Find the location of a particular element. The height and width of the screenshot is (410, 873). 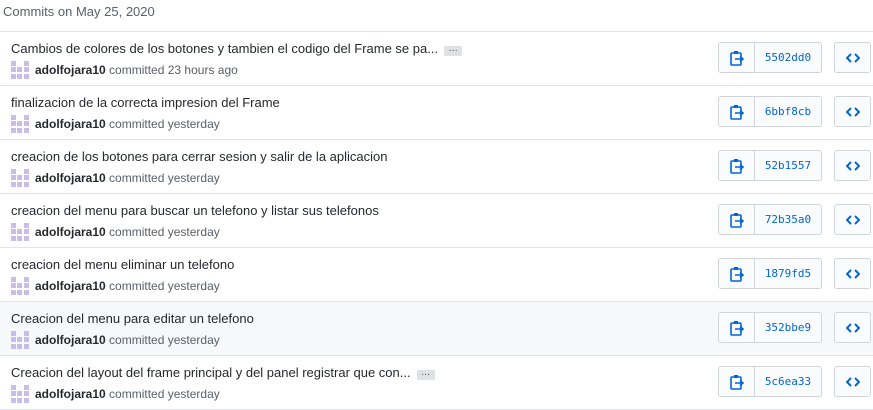

commit-sha-link: 5c6ea33 is located at coordinates (788, 381).